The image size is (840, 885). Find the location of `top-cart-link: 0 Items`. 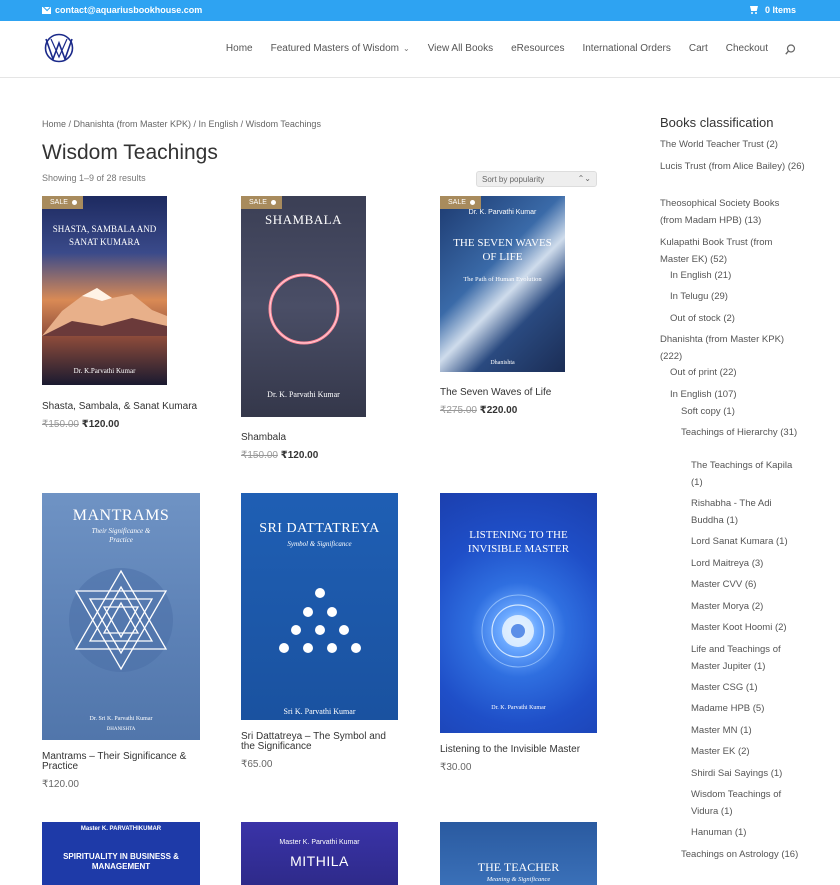

top-cart-link: 0 Items is located at coordinates (772, 10).